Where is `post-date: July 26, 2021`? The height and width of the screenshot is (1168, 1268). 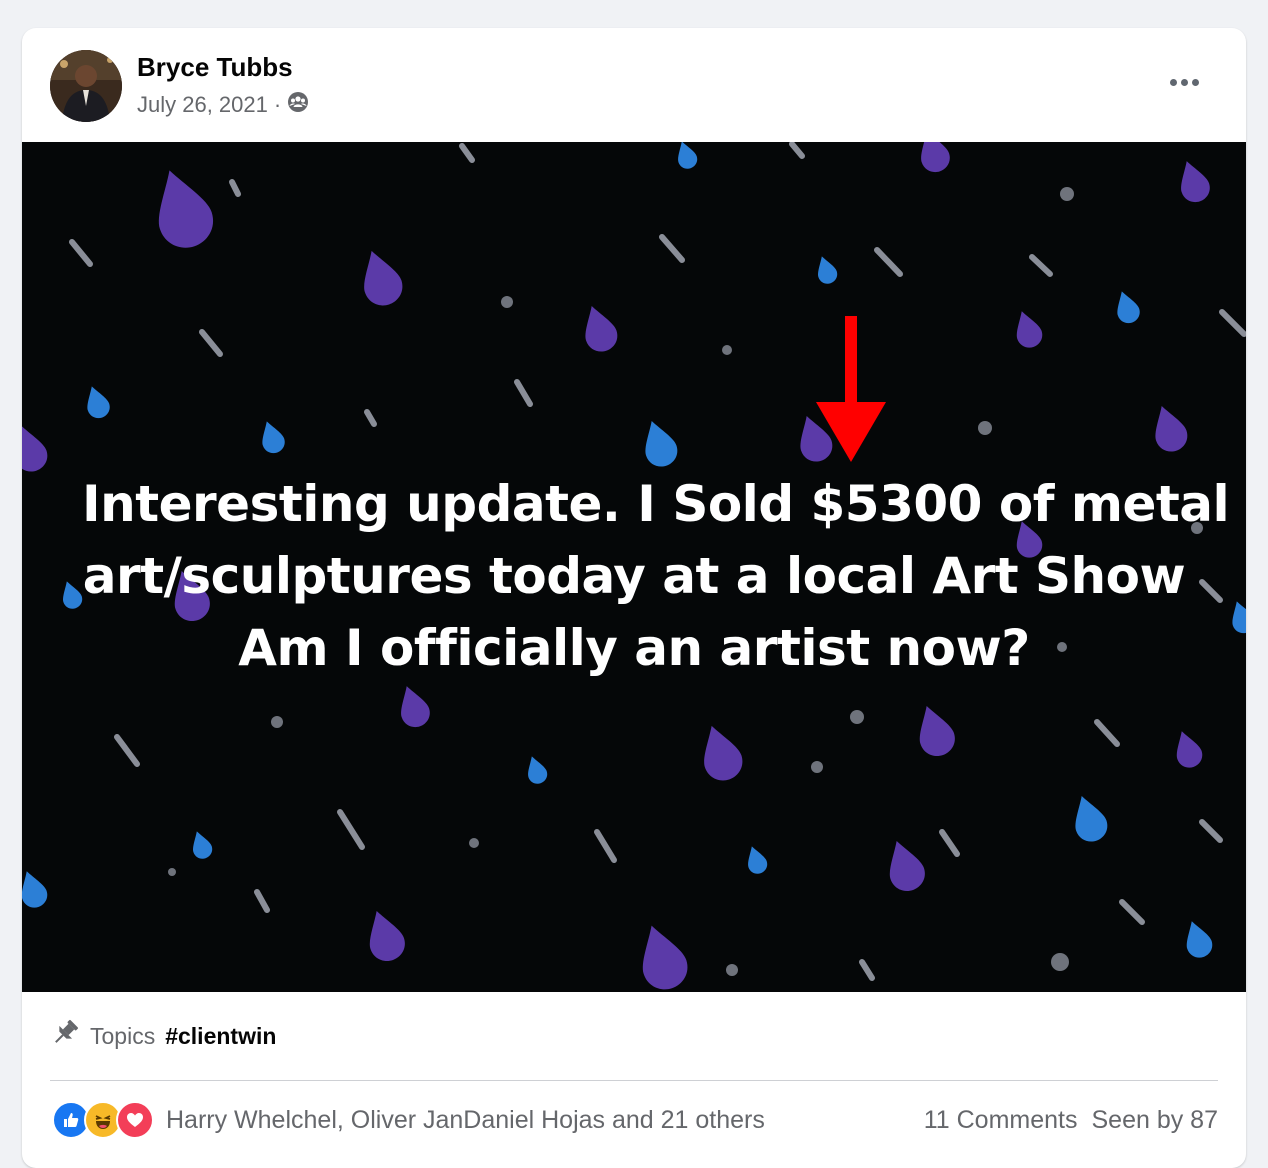 post-date: July 26, 2021 is located at coordinates (202, 105).